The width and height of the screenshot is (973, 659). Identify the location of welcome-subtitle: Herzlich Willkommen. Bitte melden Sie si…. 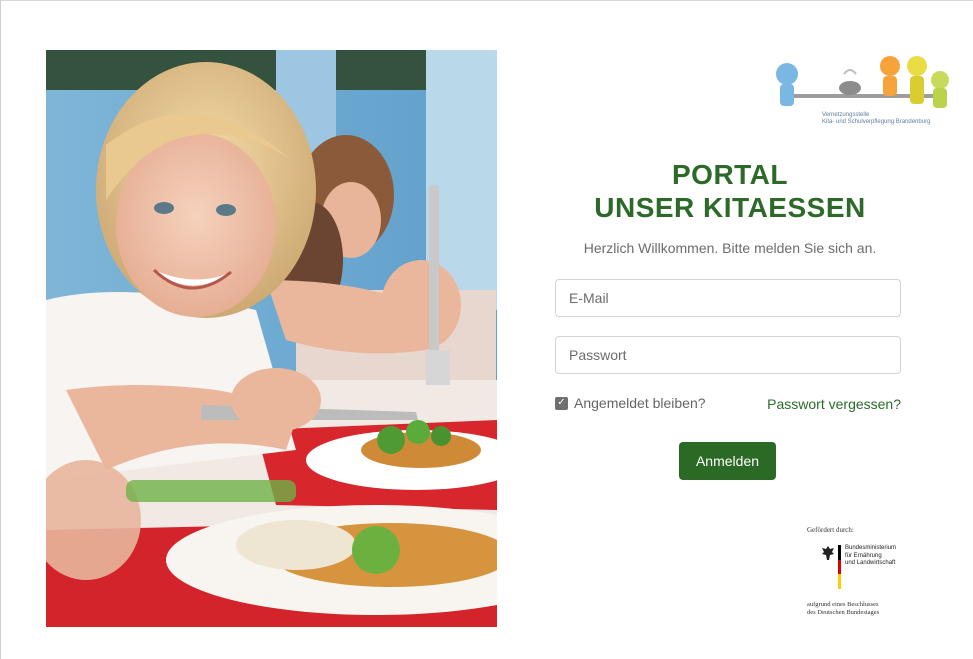
(730, 248).